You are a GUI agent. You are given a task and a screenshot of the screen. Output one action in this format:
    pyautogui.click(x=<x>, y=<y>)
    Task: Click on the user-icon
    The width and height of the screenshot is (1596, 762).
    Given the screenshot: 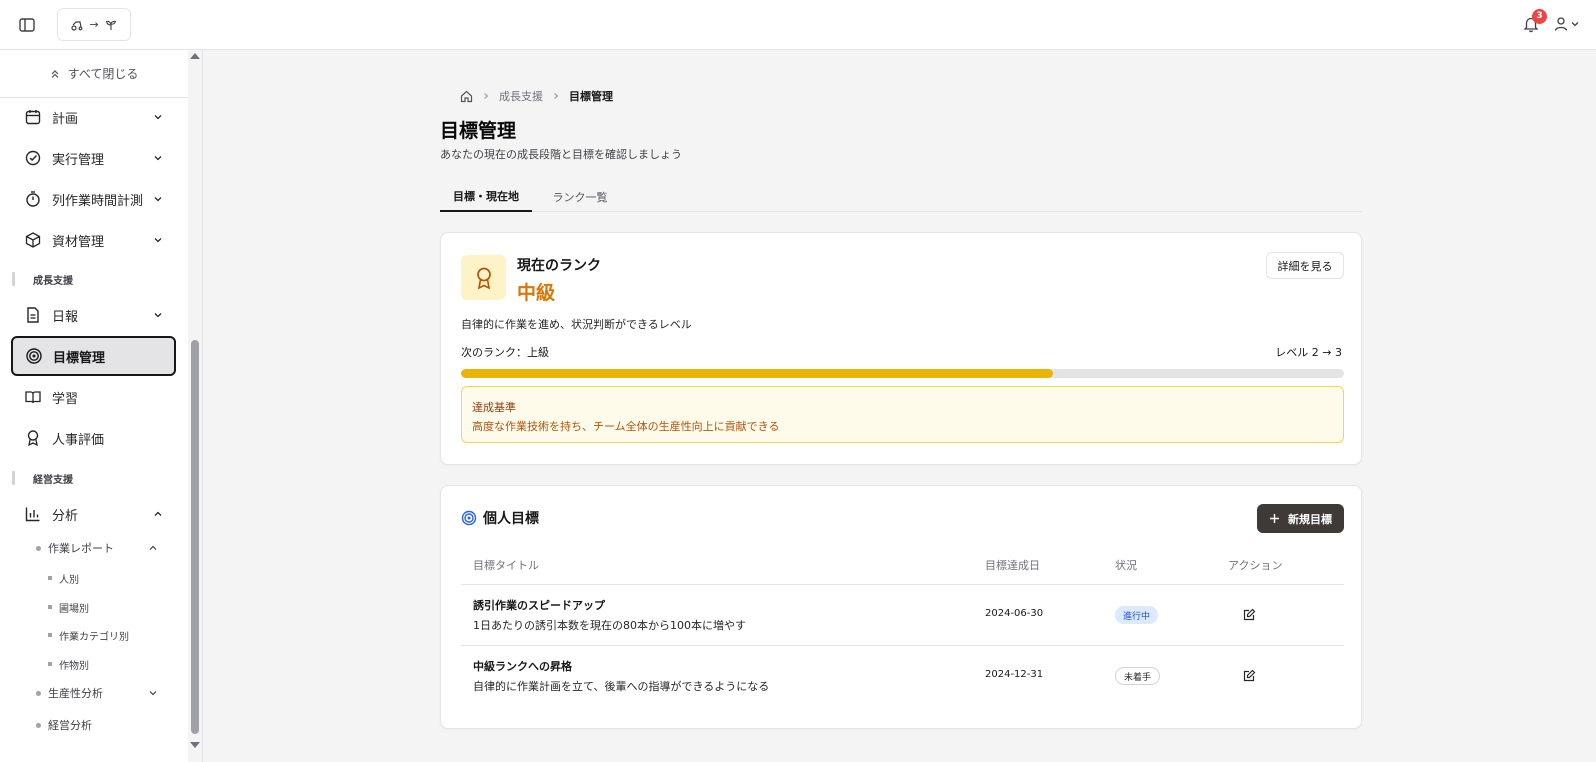 What is the action you would take?
    pyautogui.click(x=1561, y=24)
    